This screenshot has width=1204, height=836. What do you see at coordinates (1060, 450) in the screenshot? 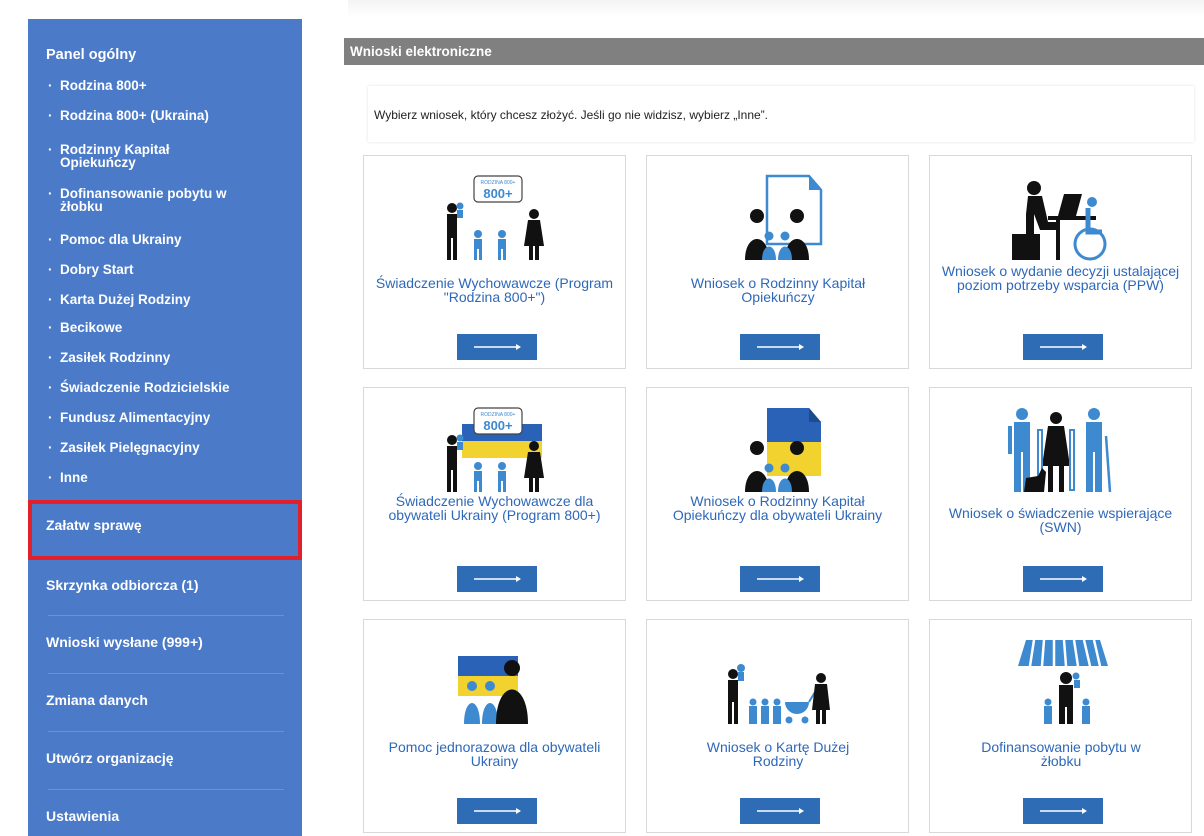
I see `disability-support-icon` at bounding box center [1060, 450].